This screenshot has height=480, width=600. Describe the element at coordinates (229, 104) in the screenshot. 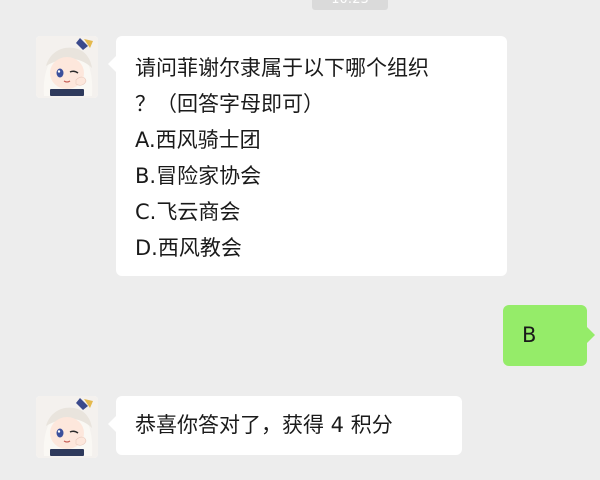

I see `question-line-2: ？（回答字母即可）` at that location.